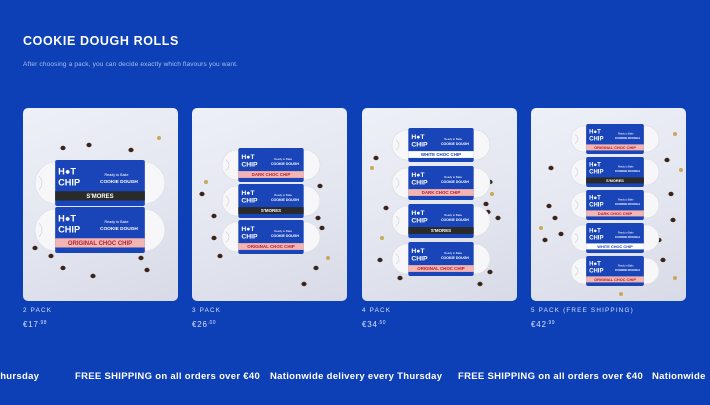 This screenshot has width=710, height=405. I want to click on pack-price: €17.98, so click(100, 324).